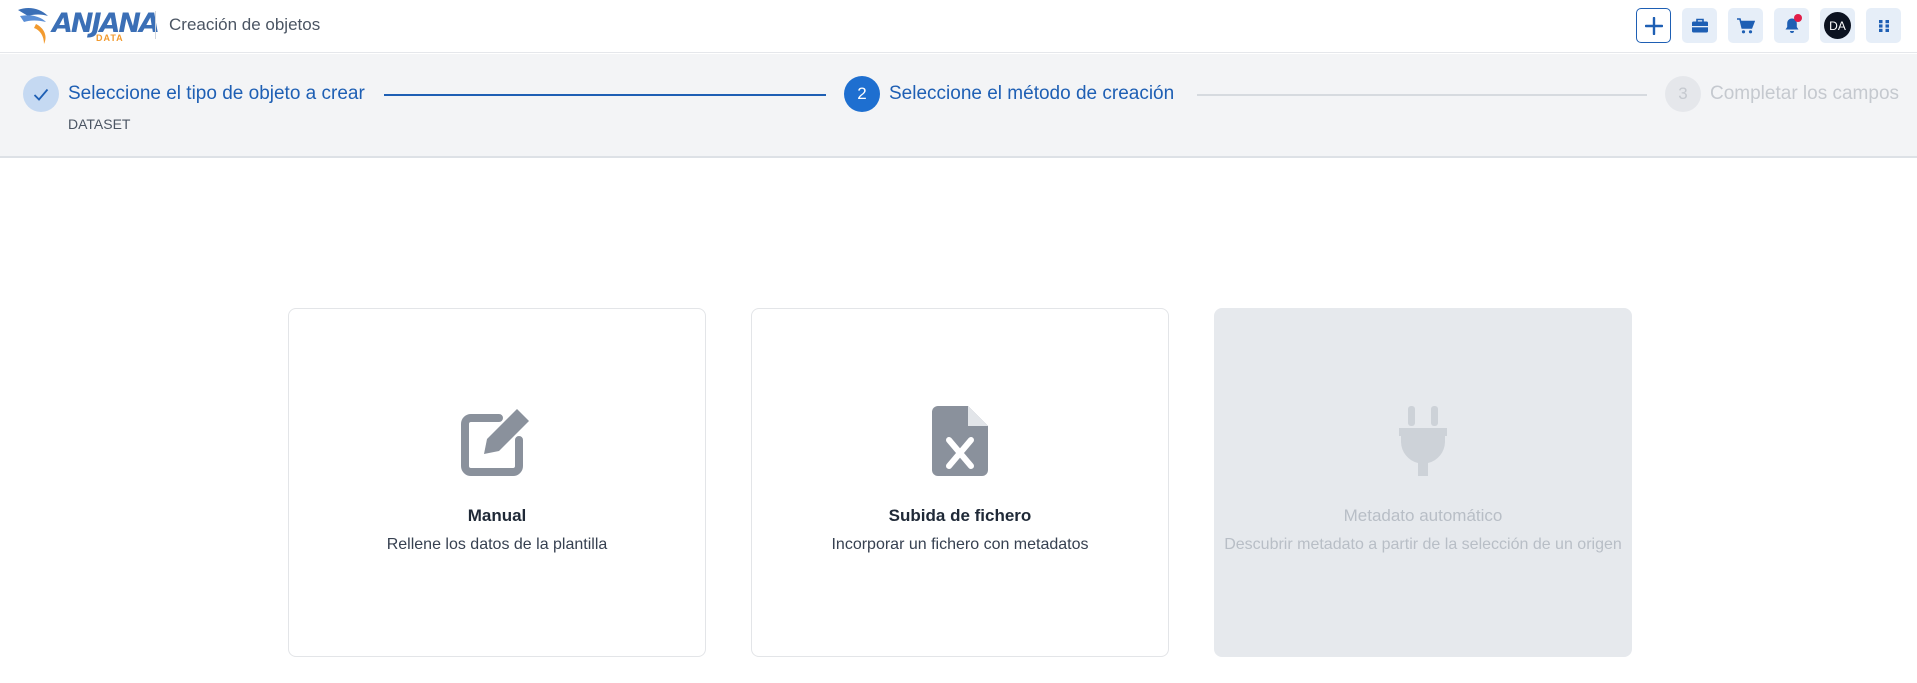 This screenshot has width=1917, height=683. What do you see at coordinates (216, 94) in the screenshot?
I see `step-1-label: Seleccione el tipo de objeto a crear` at bounding box center [216, 94].